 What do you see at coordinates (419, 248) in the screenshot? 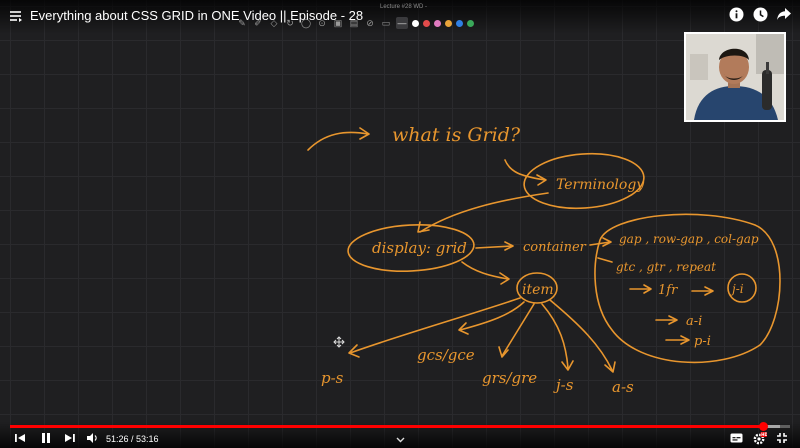
I see `display-grid-text: display: grid` at bounding box center [419, 248].